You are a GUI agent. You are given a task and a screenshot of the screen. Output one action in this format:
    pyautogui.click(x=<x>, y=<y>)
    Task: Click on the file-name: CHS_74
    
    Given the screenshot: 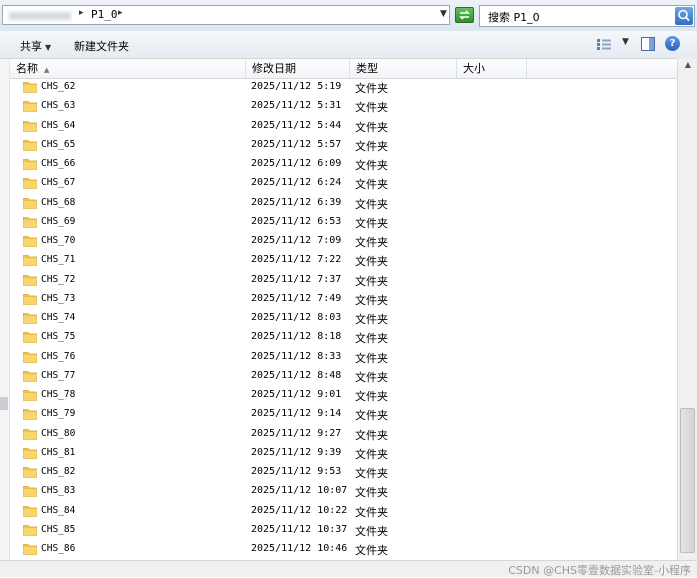 What is the action you would take?
    pyautogui.click(x=58, y=317)
    